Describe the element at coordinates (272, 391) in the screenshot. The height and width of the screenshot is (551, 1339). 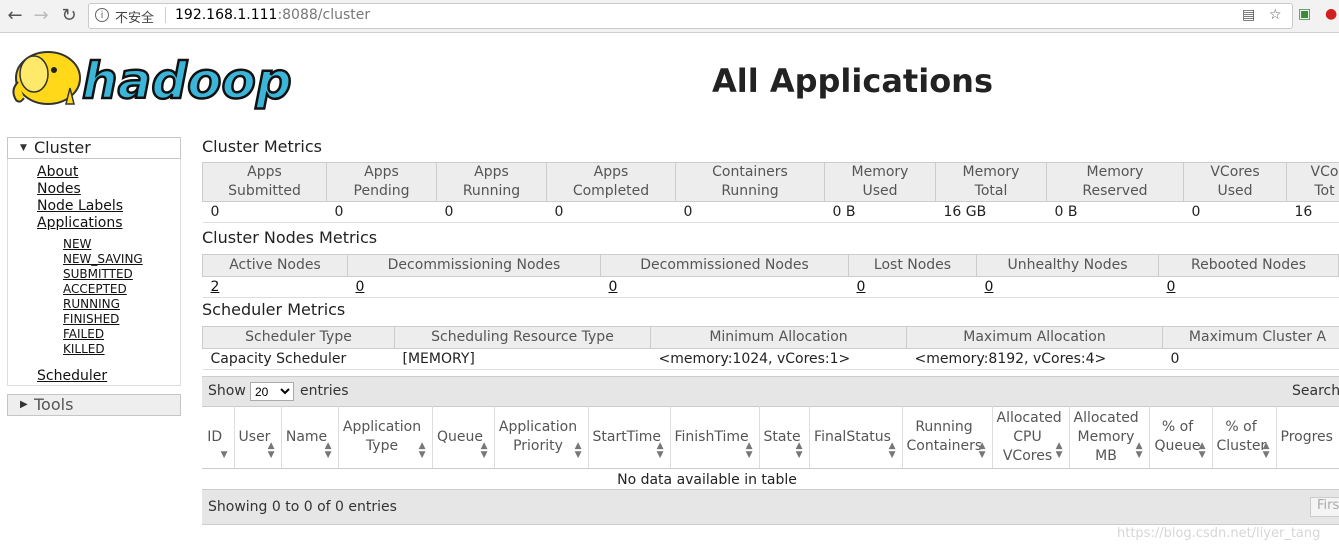
I see `page-size-select: 20` at that location.